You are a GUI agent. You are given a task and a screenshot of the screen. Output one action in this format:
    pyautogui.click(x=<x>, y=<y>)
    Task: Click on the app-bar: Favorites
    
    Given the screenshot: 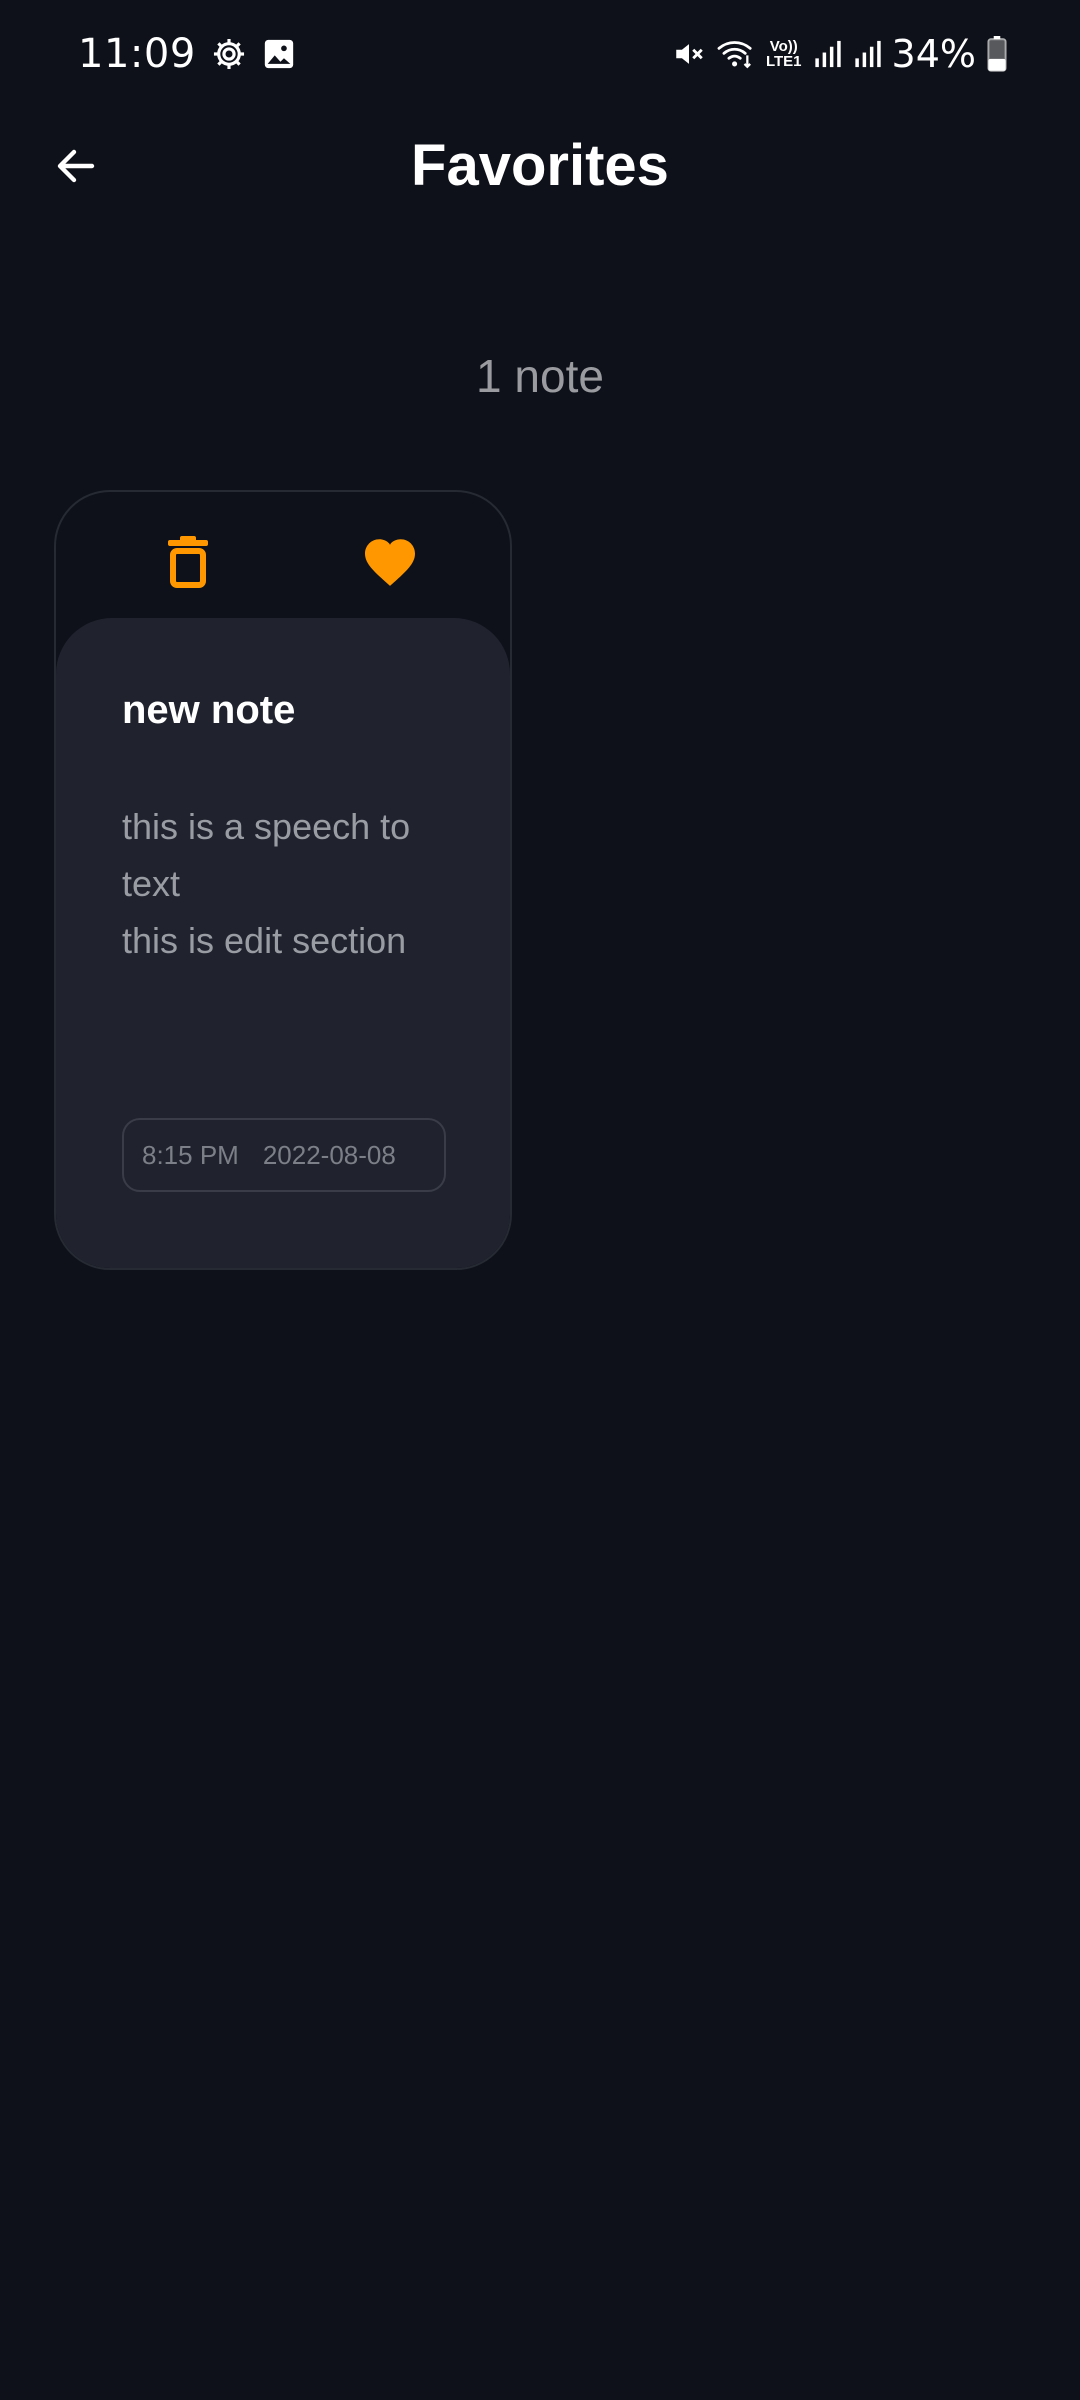 What is the action you would take?
    pyautogui.click(x=540, y=166)
    